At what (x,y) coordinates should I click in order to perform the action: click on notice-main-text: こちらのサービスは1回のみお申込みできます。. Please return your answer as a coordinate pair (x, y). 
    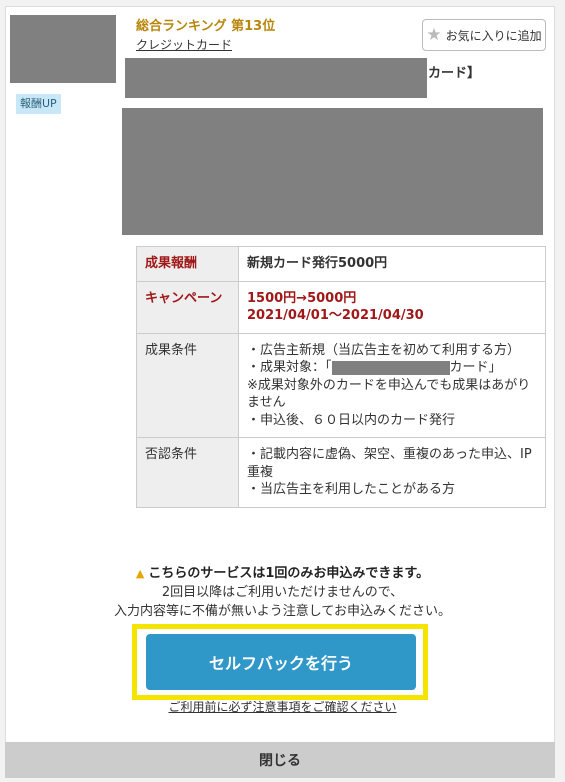
    Looking at the image, I should click on (289, 573).